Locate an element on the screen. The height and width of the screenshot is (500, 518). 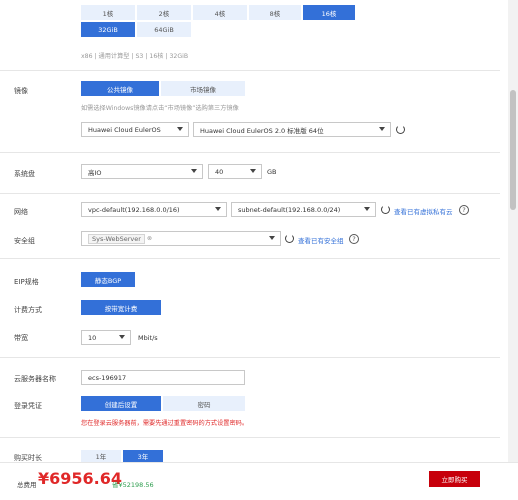
view-vpc-link: 查看已有虚拟私有云 is located at coordinates (423, 211).